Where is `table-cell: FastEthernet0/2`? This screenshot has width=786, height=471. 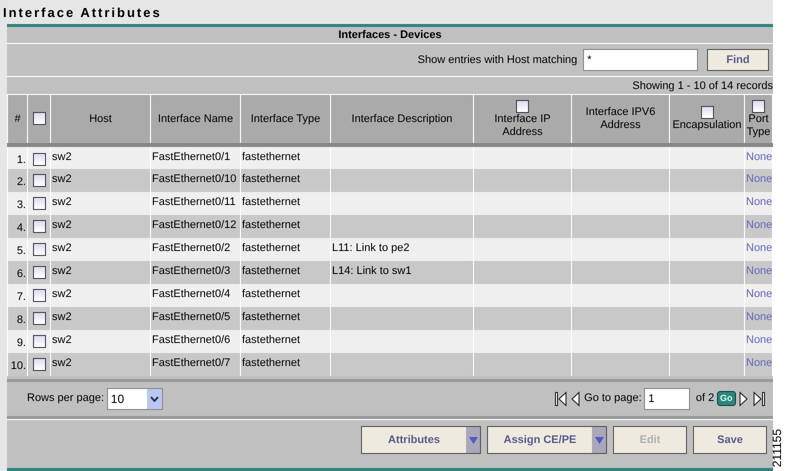
table-cell: FastEthernet0/2 is located at coordinates (191, 248).